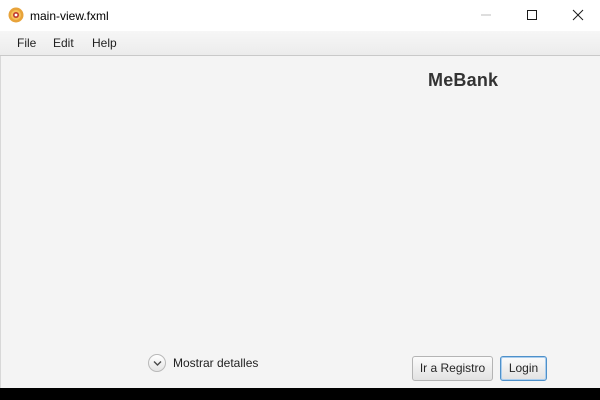 This screenshot has width=600, height=400. Describe the element at coordinates (157, 363) in the screenshot. I see `chevron-down-icon` at that location.